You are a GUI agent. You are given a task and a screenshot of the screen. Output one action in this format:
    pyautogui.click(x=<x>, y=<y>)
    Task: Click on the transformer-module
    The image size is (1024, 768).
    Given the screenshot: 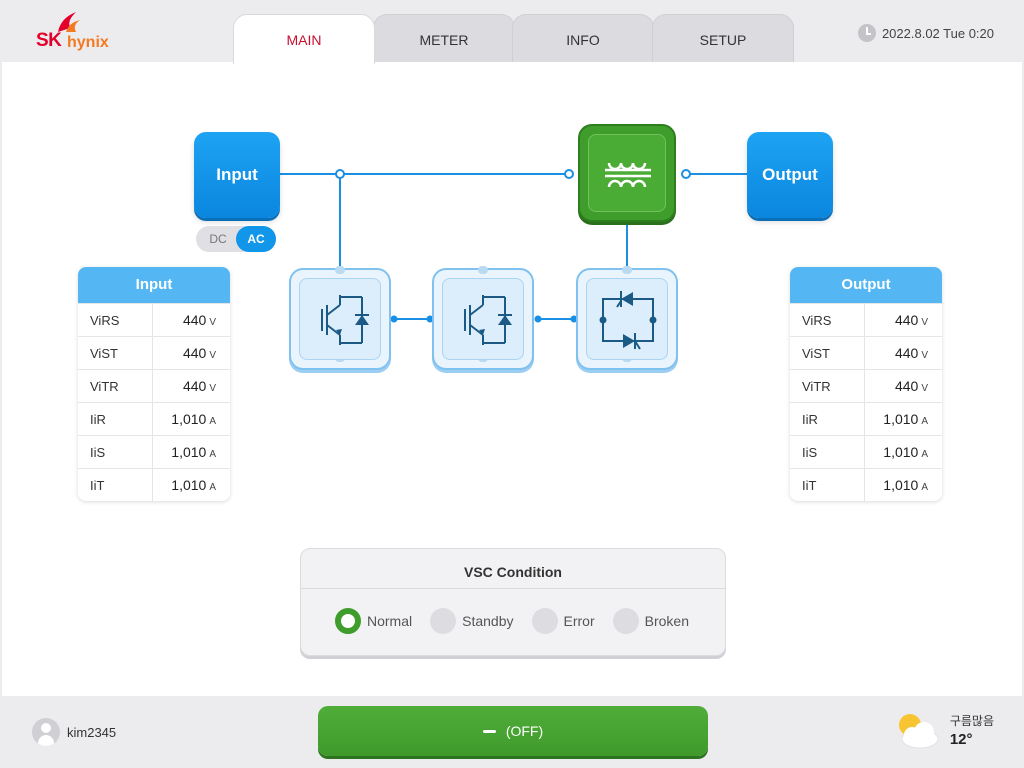 What is the action you would take?
    pyautogui.click(x=627, y=173)
    